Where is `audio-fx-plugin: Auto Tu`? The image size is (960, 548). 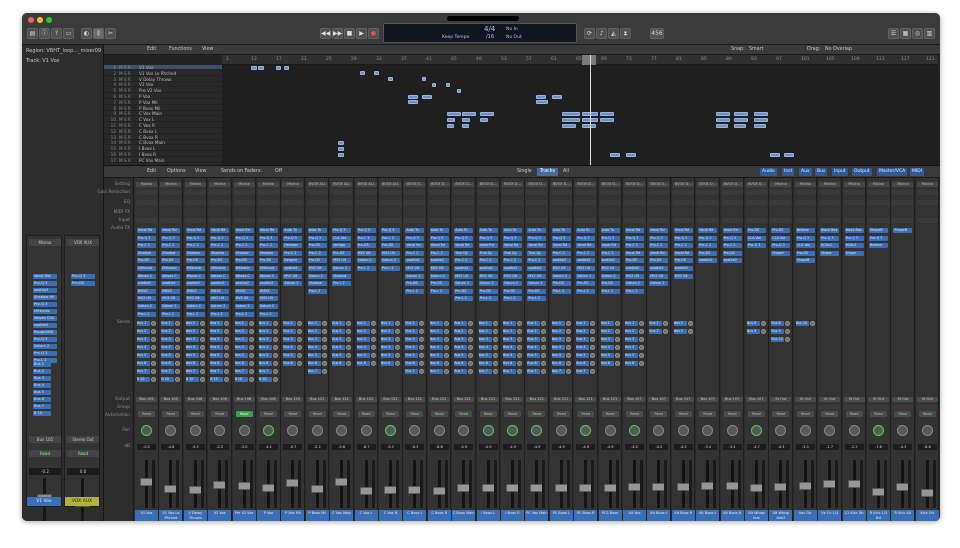 audio-fx-plugin: Auto Tu is located at coordinates (488, 230).